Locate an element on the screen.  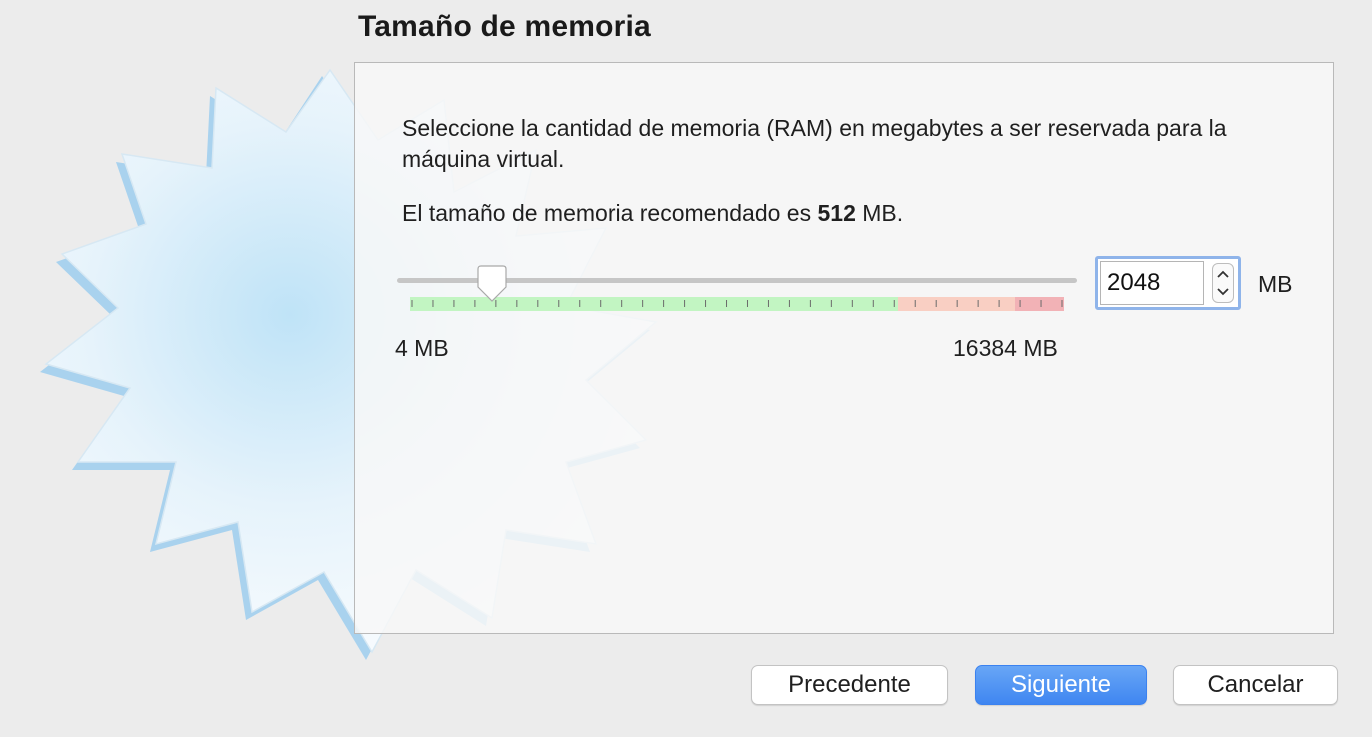
spinner-up-button is located at coordinates (1223, 274).